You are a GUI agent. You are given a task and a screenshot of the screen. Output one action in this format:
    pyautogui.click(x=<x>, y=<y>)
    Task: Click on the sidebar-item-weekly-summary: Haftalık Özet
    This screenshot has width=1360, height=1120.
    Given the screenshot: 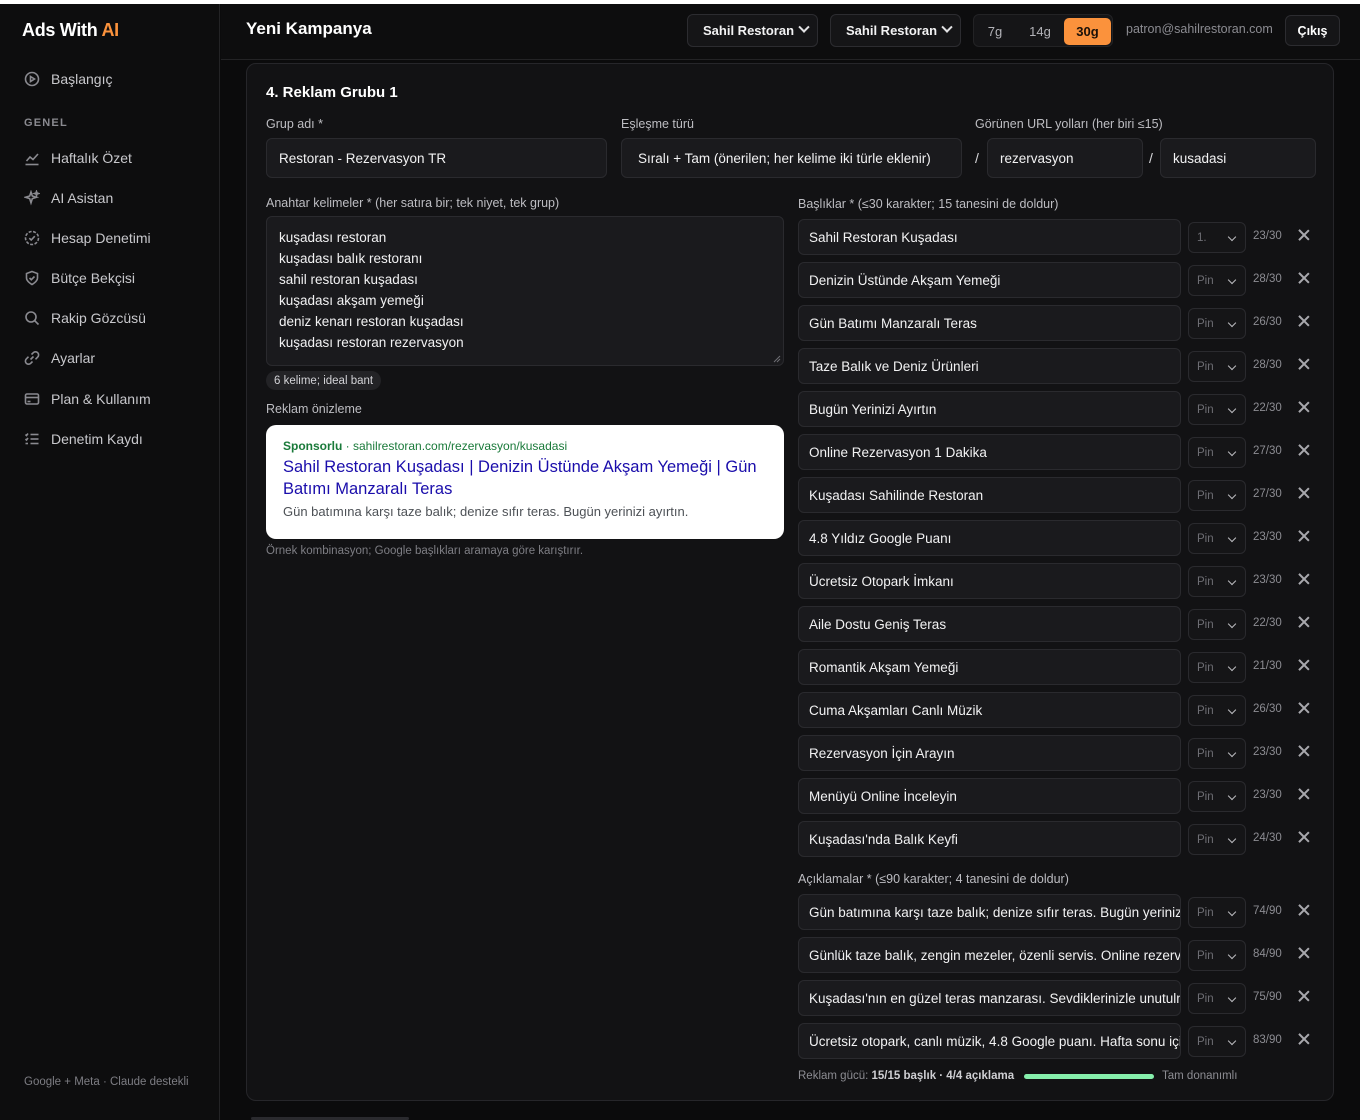 What is the action you would take?
    pyautogui.click(x=110, y=158)
    